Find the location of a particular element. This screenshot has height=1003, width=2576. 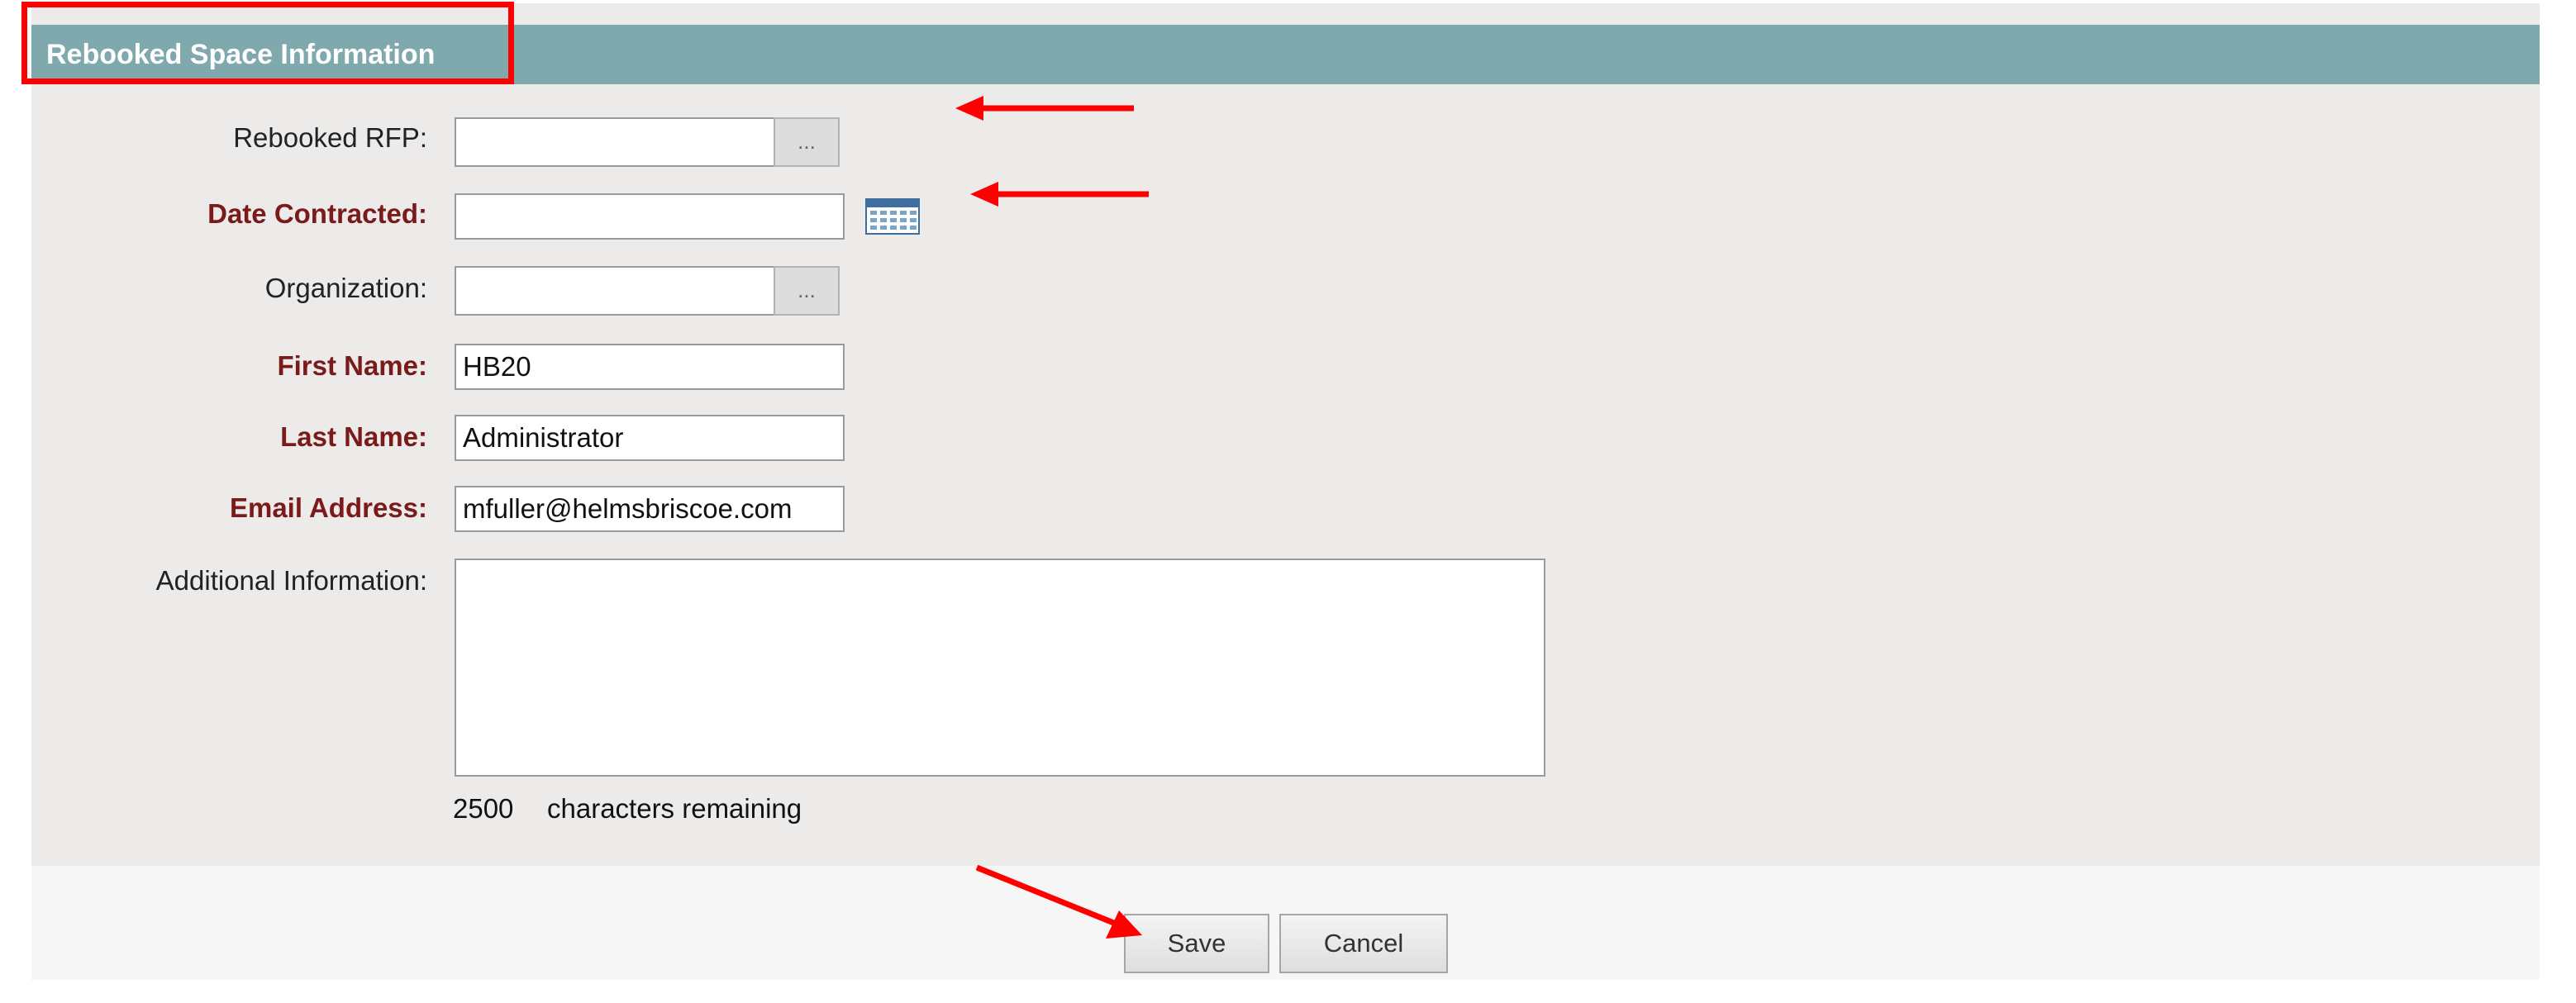

email-address-label: Email Address: is located at coordinates (328, 507).